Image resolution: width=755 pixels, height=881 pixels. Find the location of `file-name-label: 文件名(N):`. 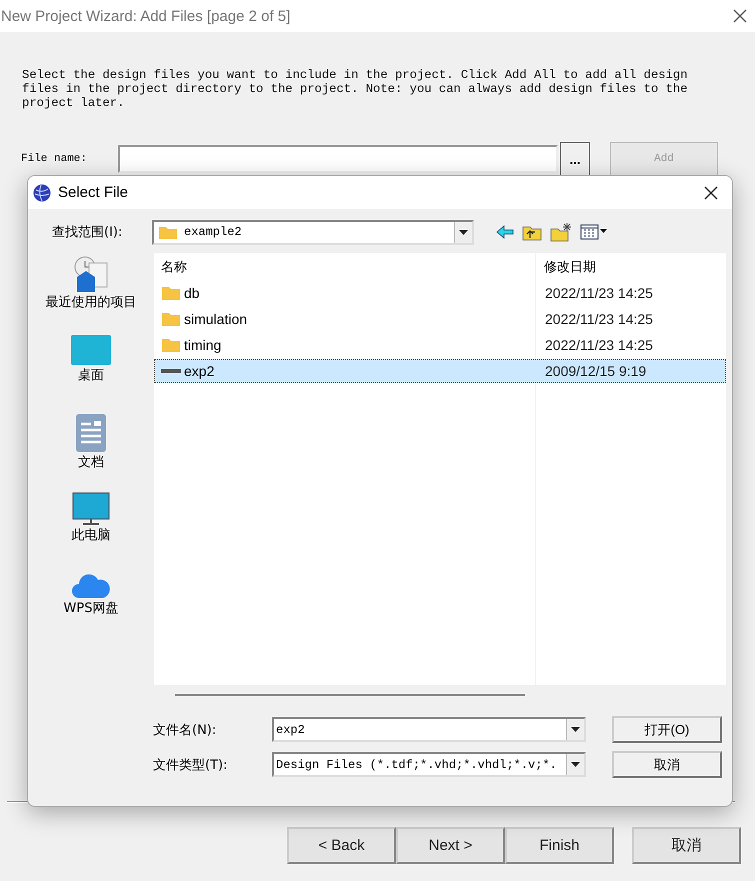

file-name-label: 文件名(N): is located at coordinates (185, 730).